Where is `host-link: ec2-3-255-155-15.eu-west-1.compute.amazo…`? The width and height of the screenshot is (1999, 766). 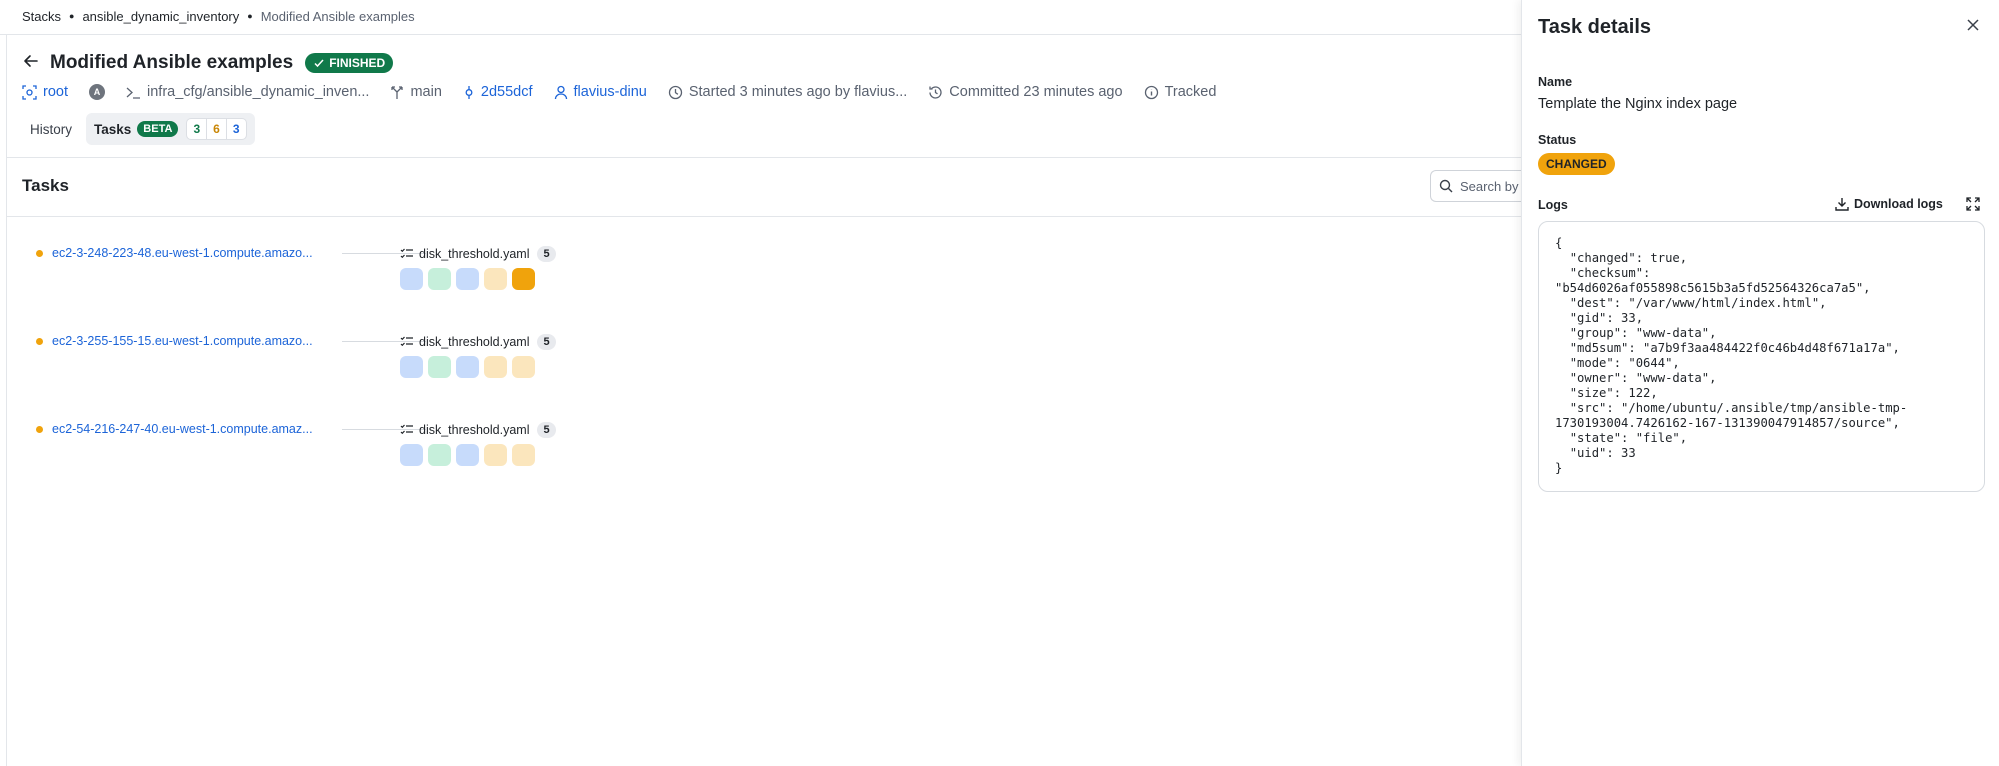 host-link: ec2-3-255-155-15.eu-west-1.compute.amazo… is located at coordinates (197, 341).